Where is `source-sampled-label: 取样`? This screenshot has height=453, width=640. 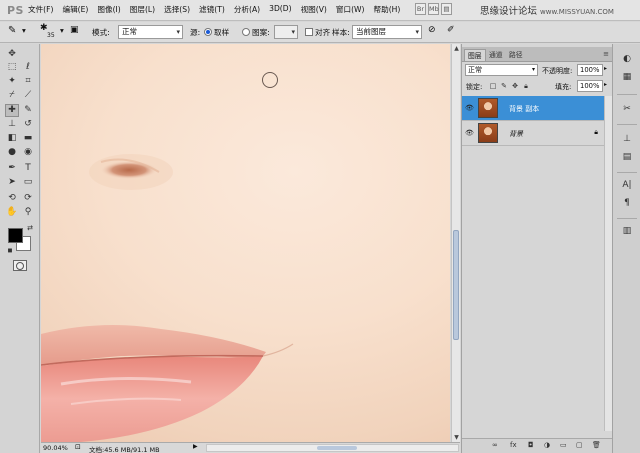
source-sampled-label: 取样 is located at coordinates (222, 32).